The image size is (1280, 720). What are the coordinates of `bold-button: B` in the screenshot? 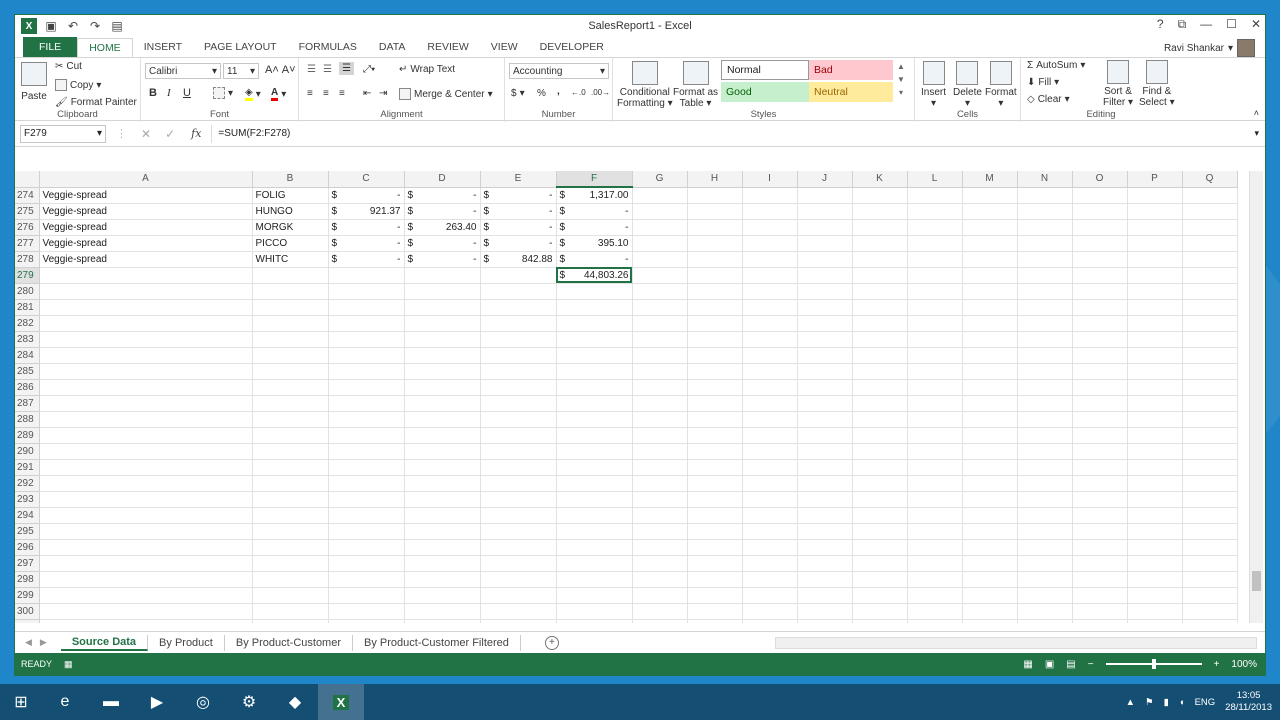 It's located at (153, 93).